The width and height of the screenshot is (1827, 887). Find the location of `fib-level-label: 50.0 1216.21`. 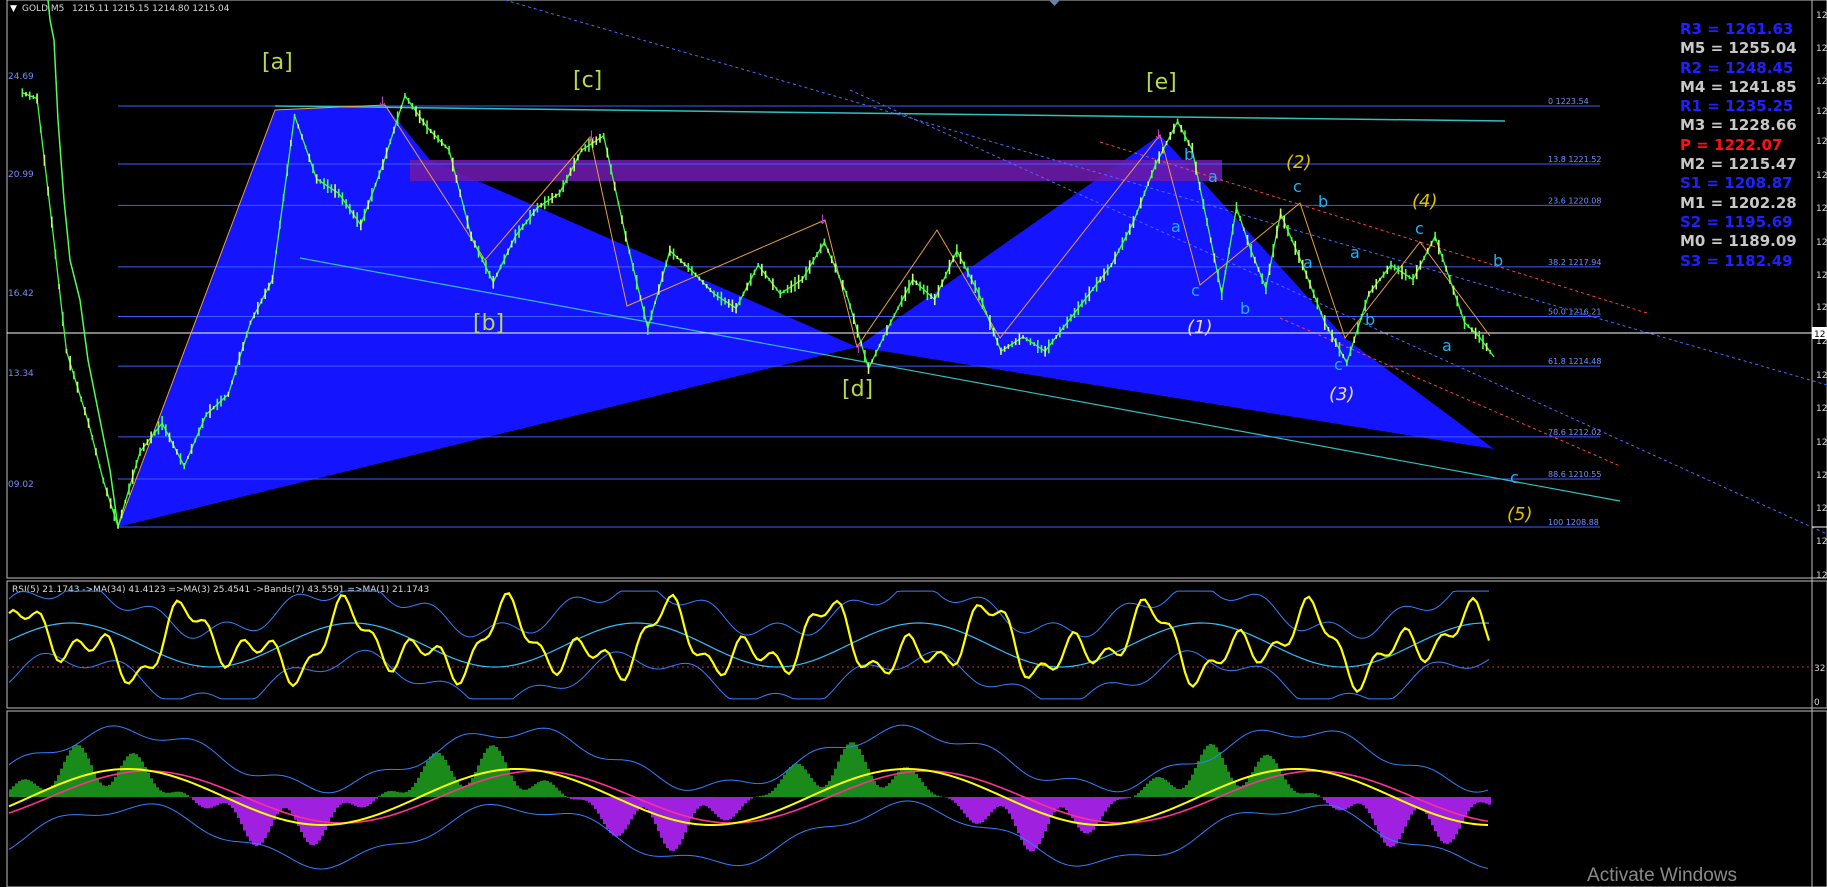

fib-level-label: 50.0 1216.21 is located at coordinates (1574, 312).